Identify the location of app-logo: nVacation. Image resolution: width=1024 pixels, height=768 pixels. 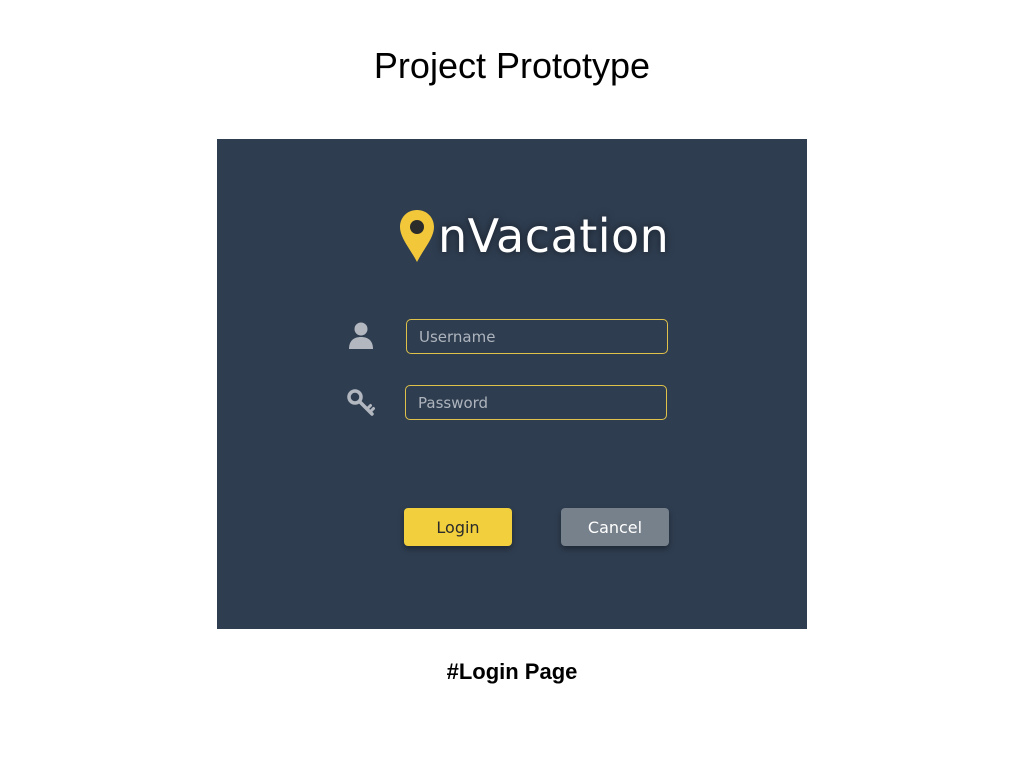
(533, 236).